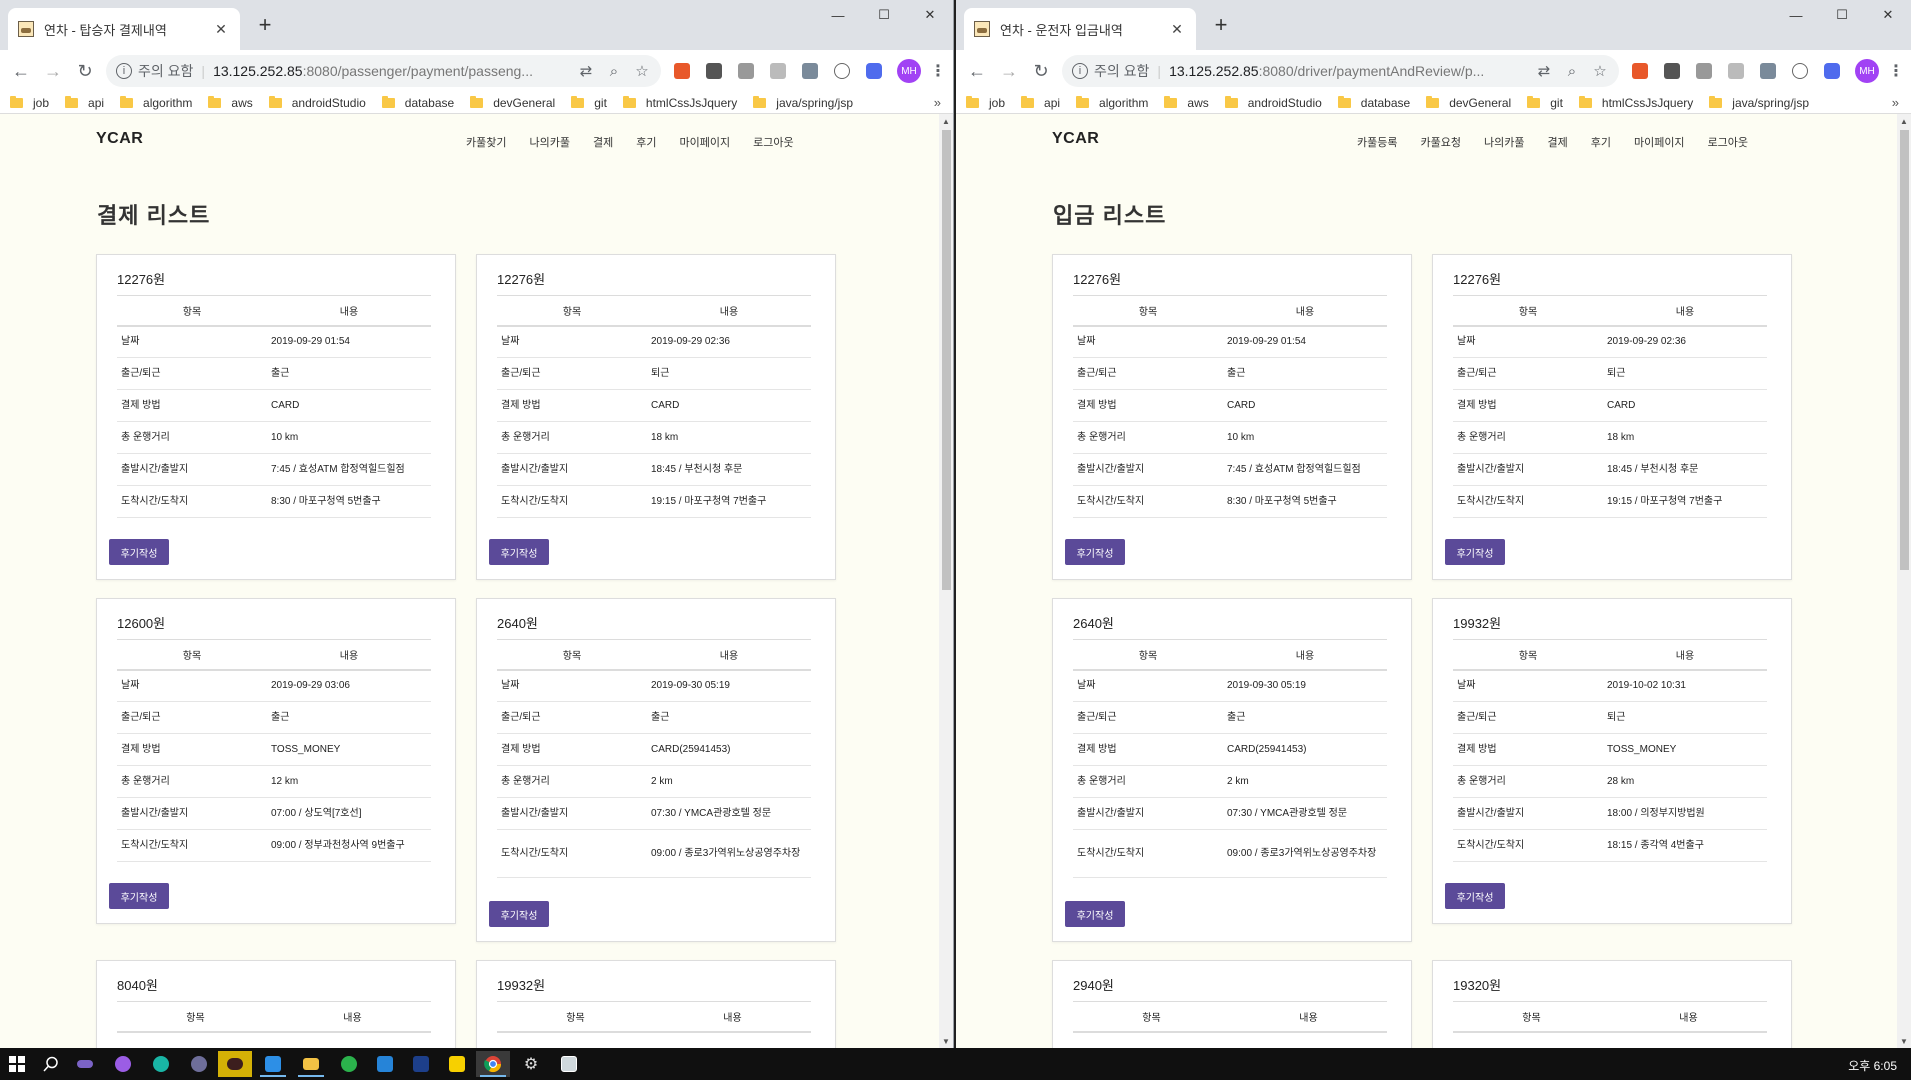  I want to click on nav-item-register-carpool: 카풀등록, so click(1377, 142).